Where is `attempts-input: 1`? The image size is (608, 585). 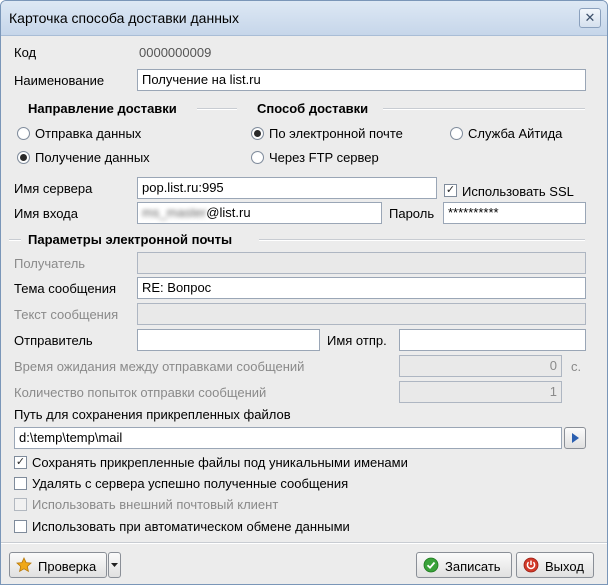 attempts-input: 1 is located at coordinates (480, 392).